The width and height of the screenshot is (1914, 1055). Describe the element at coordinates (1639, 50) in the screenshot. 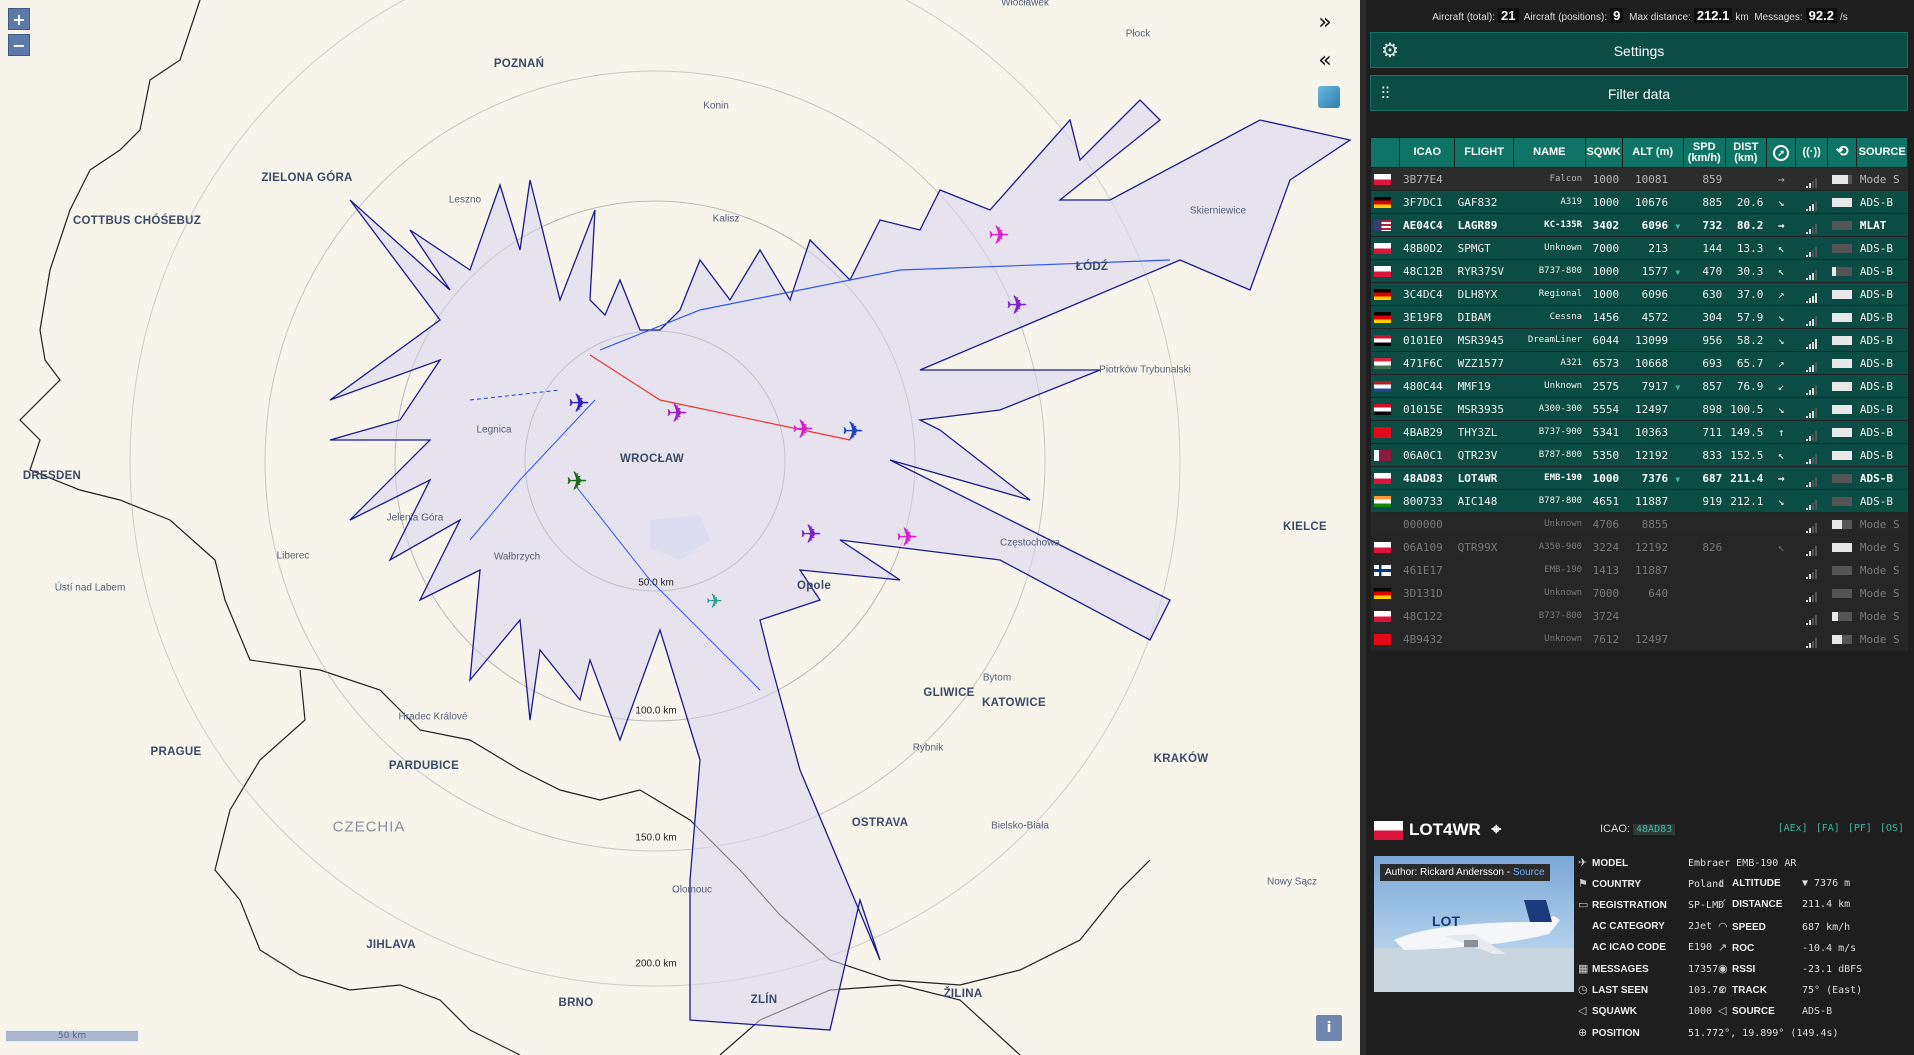

I see `settings-button: ⚙ Settings` at that location.